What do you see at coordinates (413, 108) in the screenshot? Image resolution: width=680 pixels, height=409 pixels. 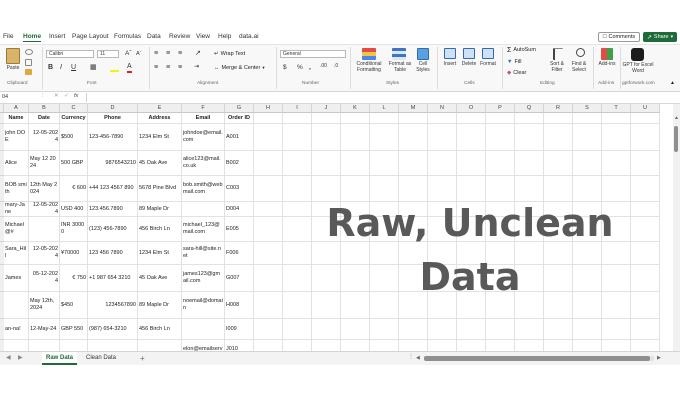 I see `column-header-m: M` at bounding box center [413, 108].